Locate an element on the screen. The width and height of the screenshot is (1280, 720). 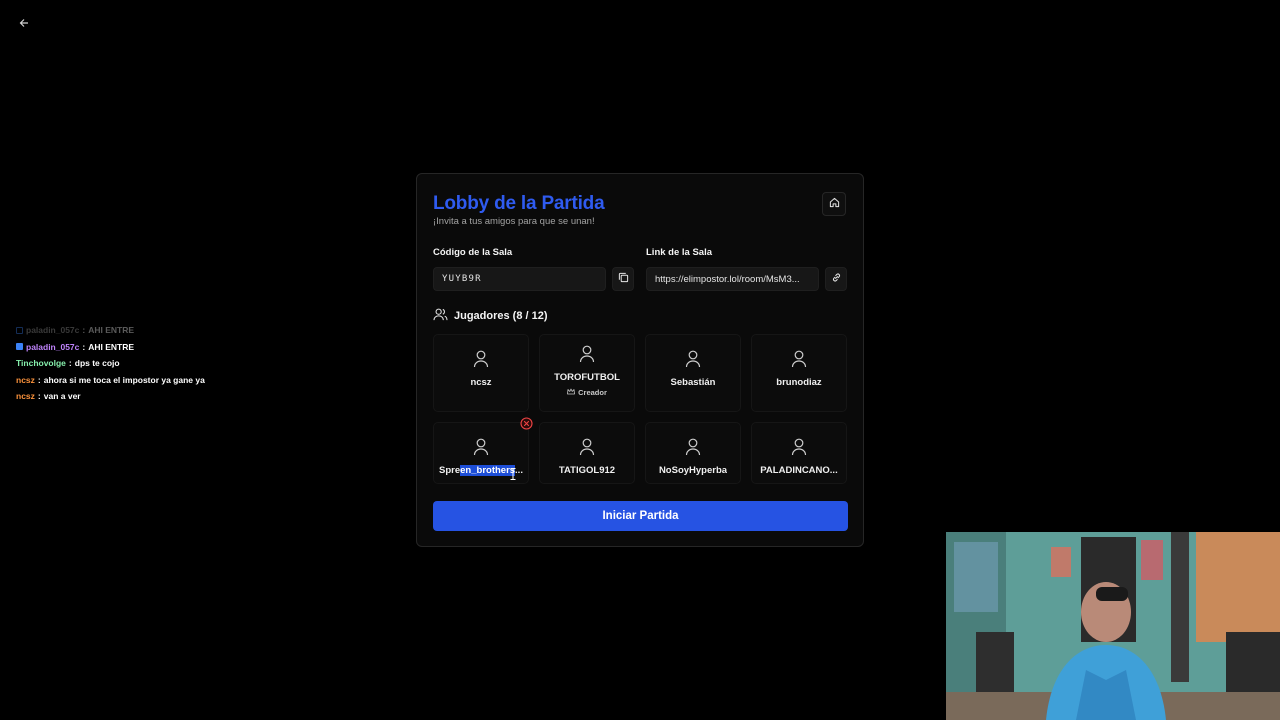
copy-icon is located at coordinates (623, 279).